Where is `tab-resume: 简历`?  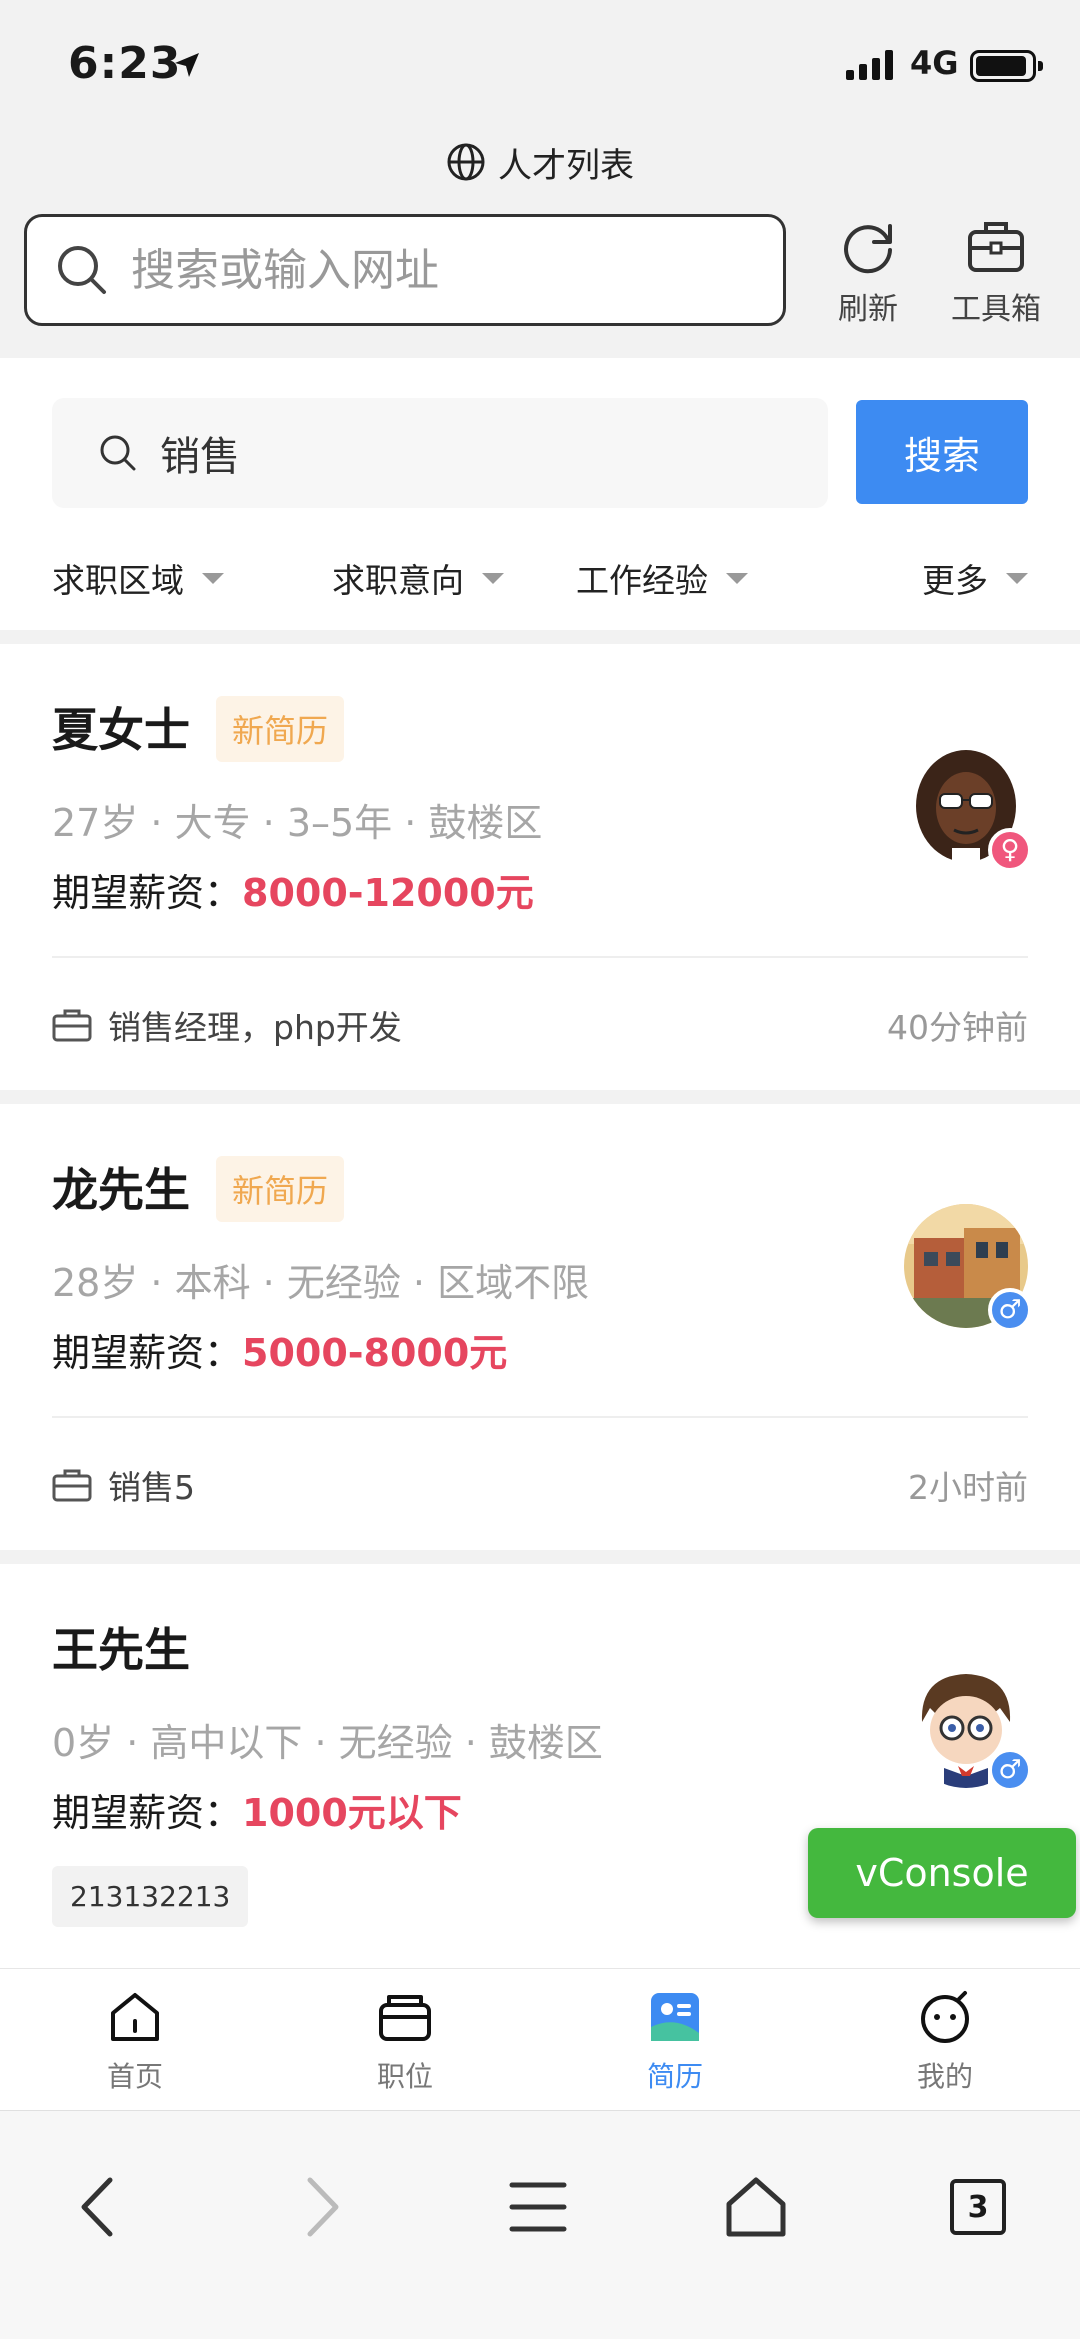
tab-resume: 简历 is located at coordinates (675, 2039).